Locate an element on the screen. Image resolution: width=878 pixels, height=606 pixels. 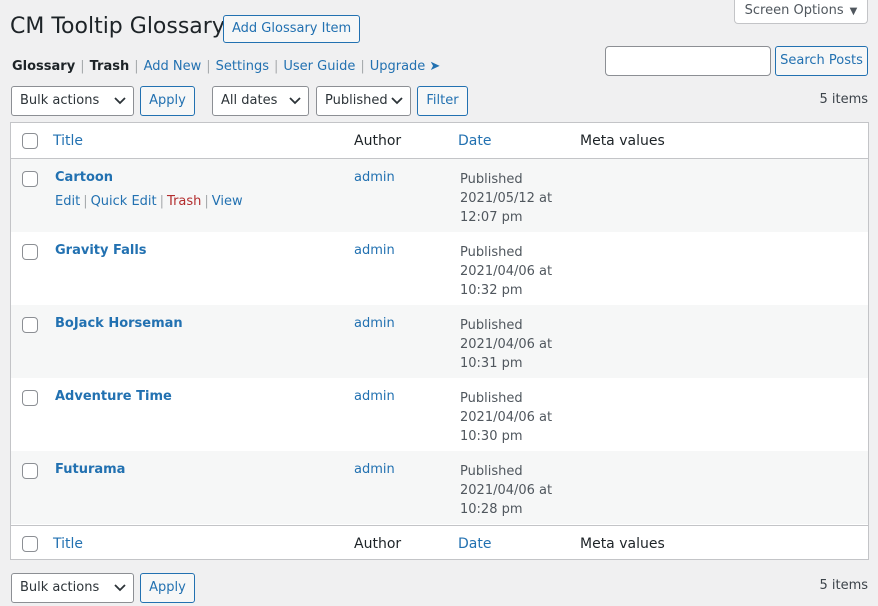
row-title-link: Gravity Falls is located at coordinates (101, 250).